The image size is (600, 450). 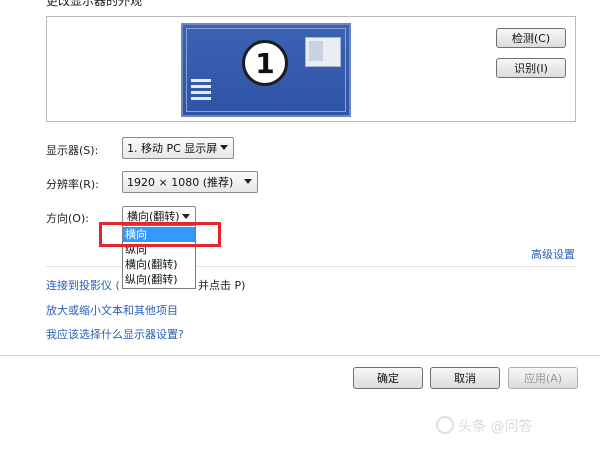 I want to click on resolution-select: 1920 × 1080 (推荐), so click(x=190, y=182).